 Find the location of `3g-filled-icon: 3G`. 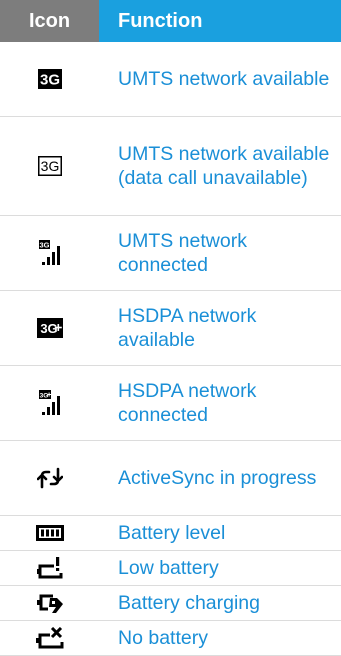

3g-filled-icon: 3G is located at coordinates (49, 79).